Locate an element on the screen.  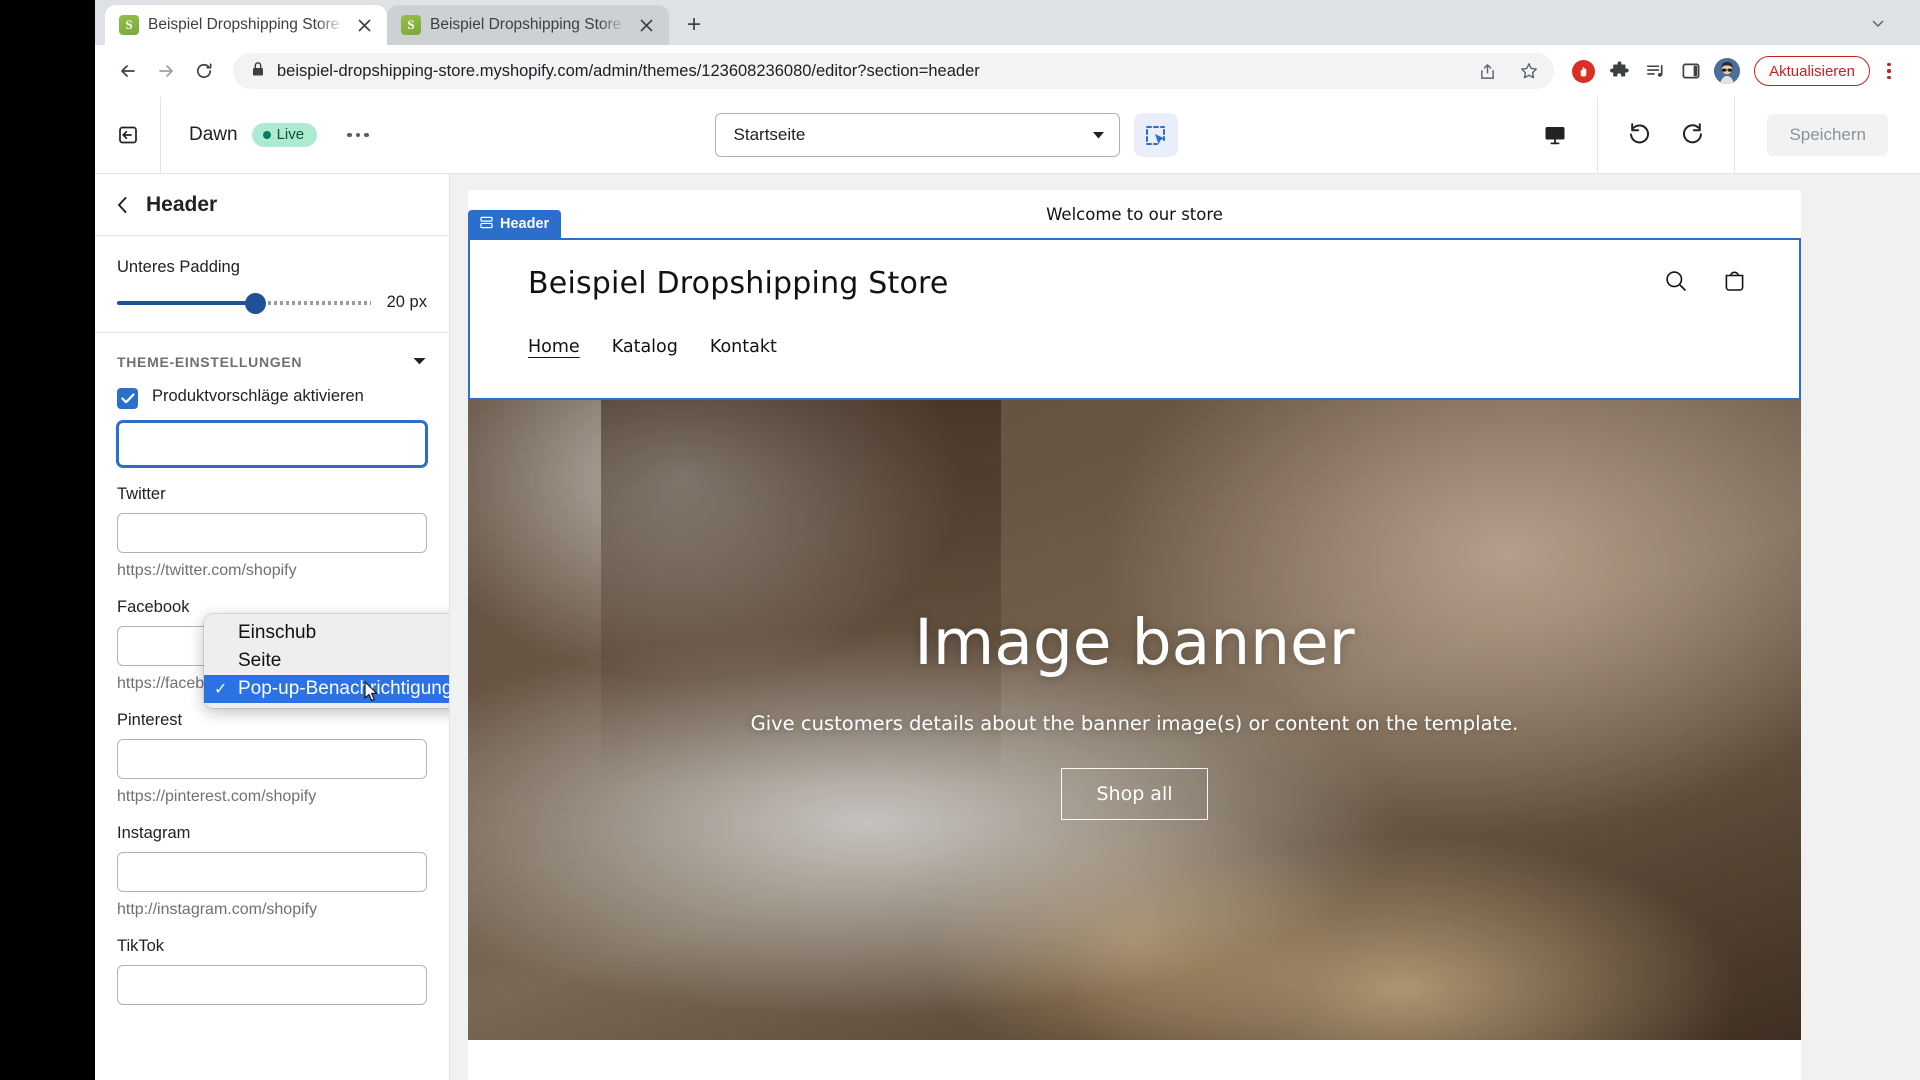
browser-tab-1-title: Beispiel Dropshipping Store · D is located at coordinates (246, 24).